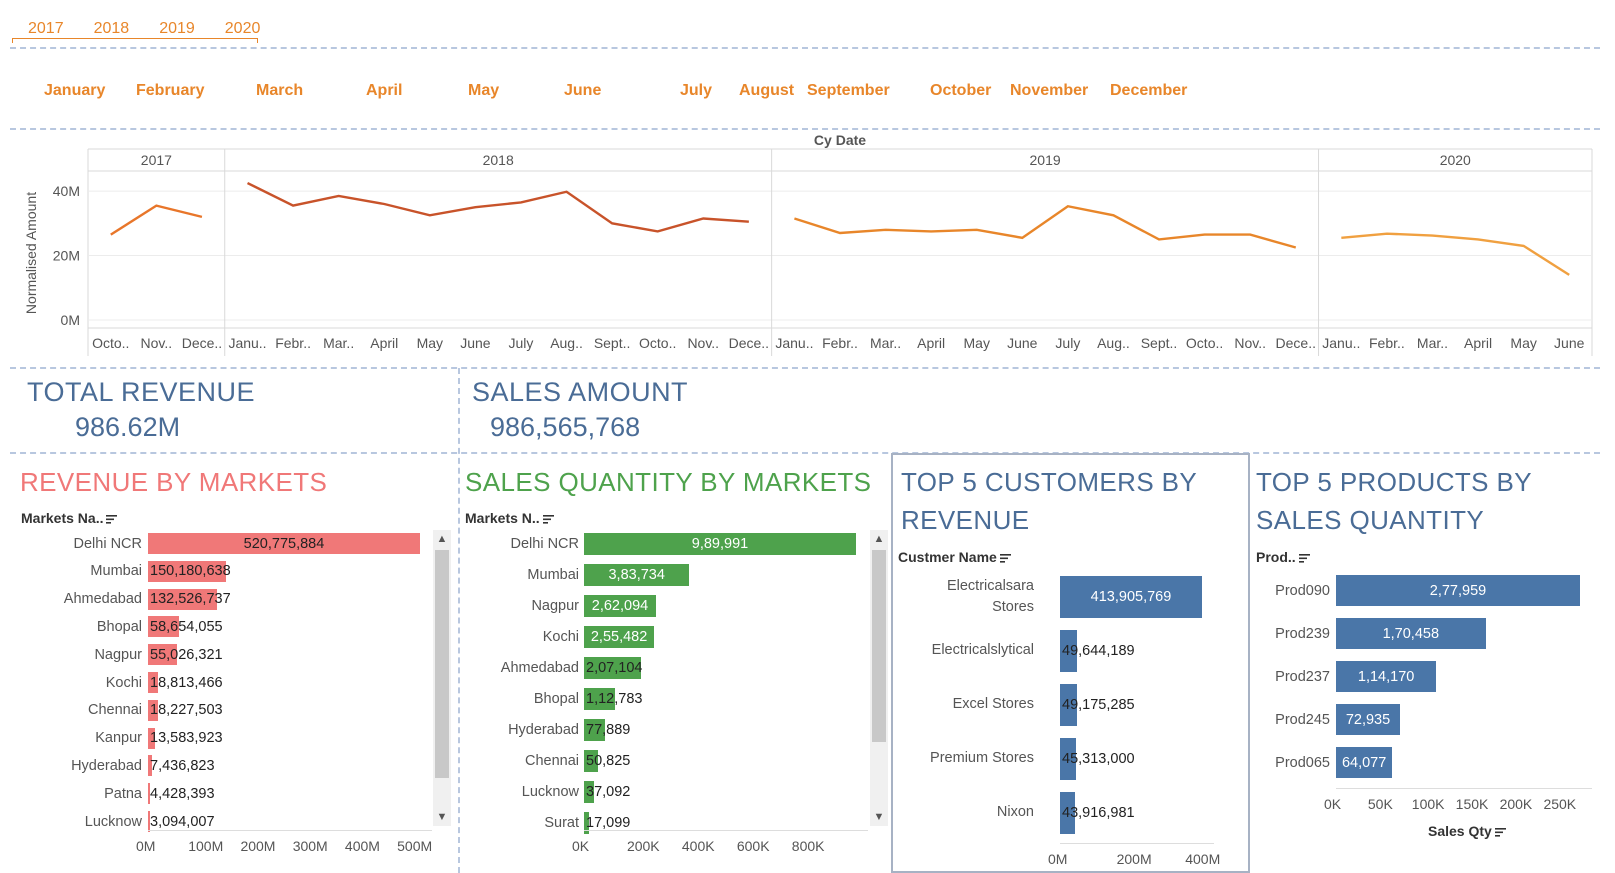  What do you see at coordinates (157, 343) in the screenshot?
I see `x-tick-label: Nov..` at bounding box center [157, 343].